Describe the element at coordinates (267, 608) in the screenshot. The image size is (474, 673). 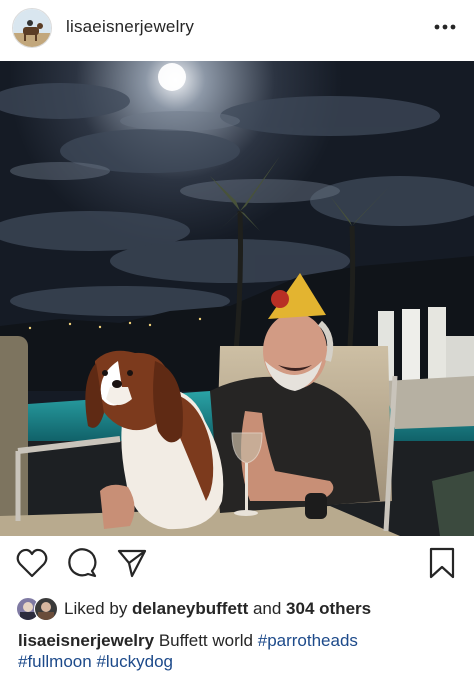
I see `liked-by-and: and` at that location.